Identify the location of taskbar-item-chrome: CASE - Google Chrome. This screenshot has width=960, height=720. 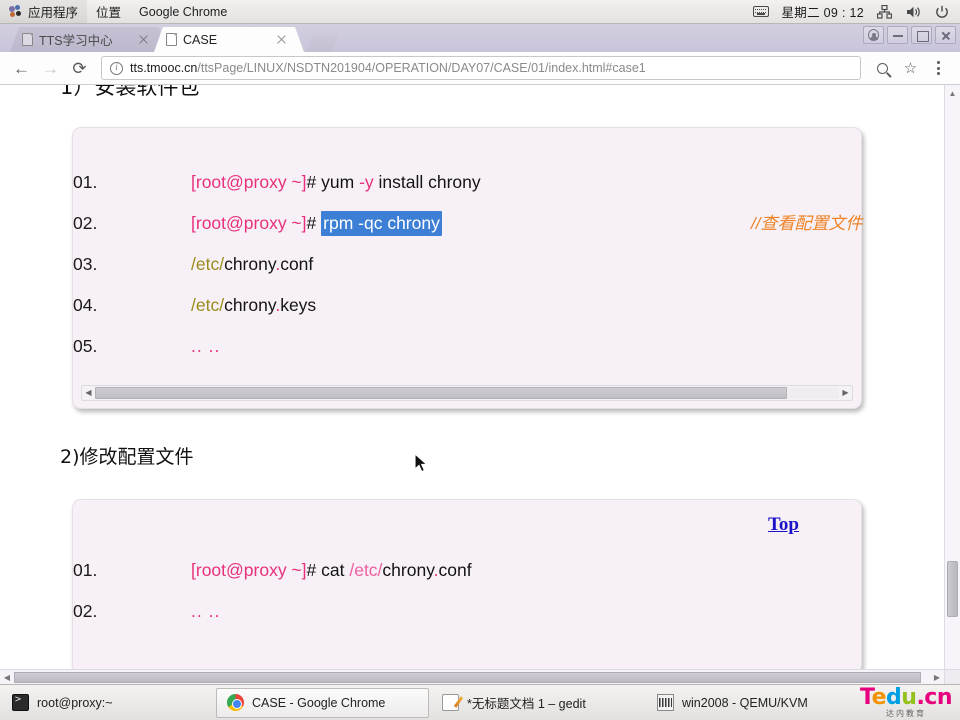
(322, 702).